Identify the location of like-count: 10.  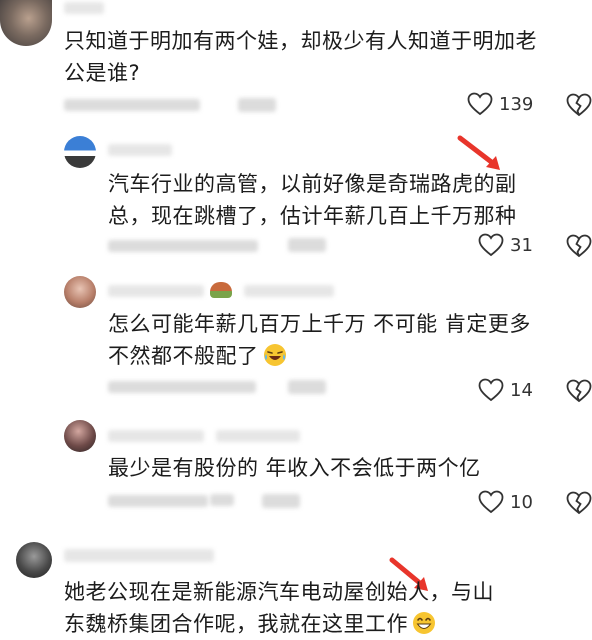
(521, 502).